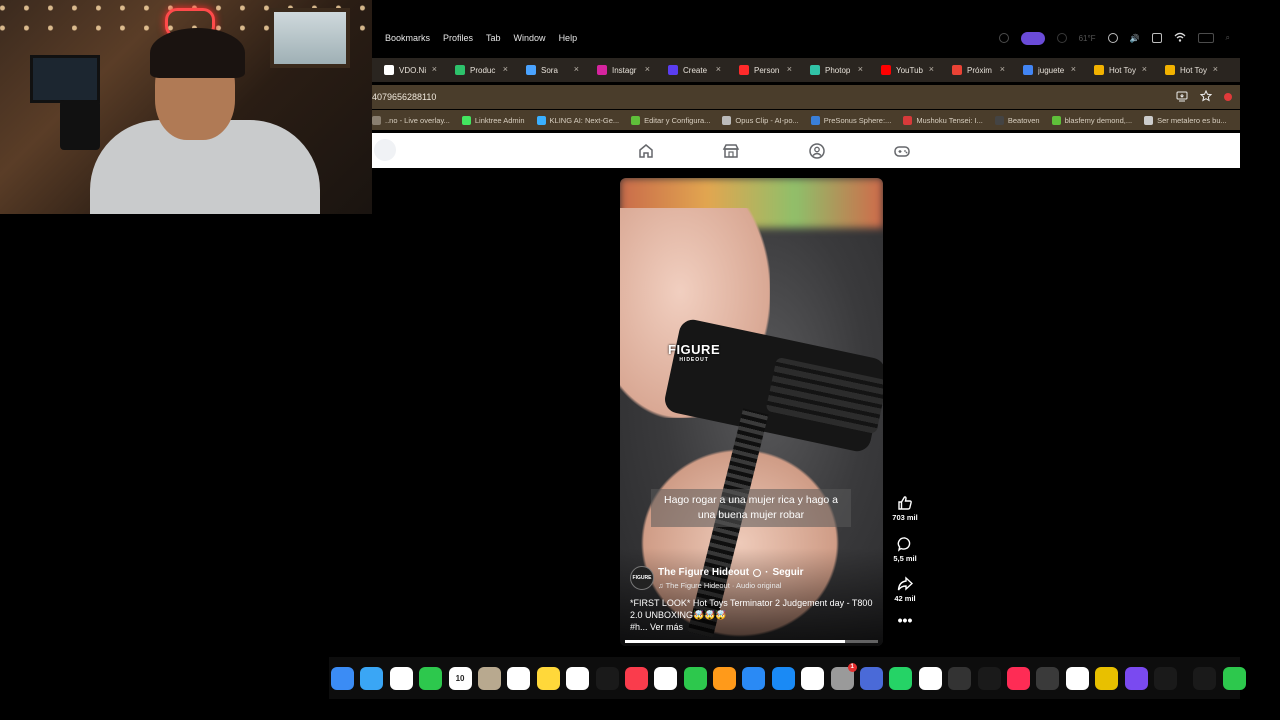 Image resolution: width=1280 pixels, height=720 pixels. What do you see at coordinates (787, 572) in the screenshot?
I see `follow-button: Seguir` at bounding box center [787, 572].